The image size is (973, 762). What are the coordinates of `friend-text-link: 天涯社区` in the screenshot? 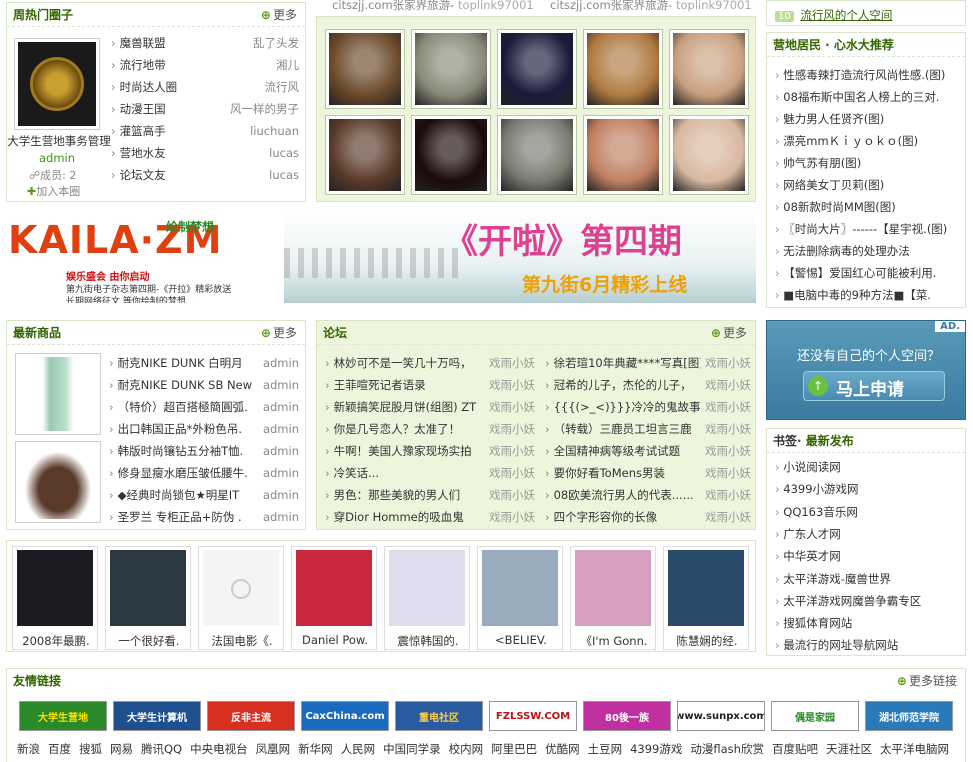 It's located at (849, 749).